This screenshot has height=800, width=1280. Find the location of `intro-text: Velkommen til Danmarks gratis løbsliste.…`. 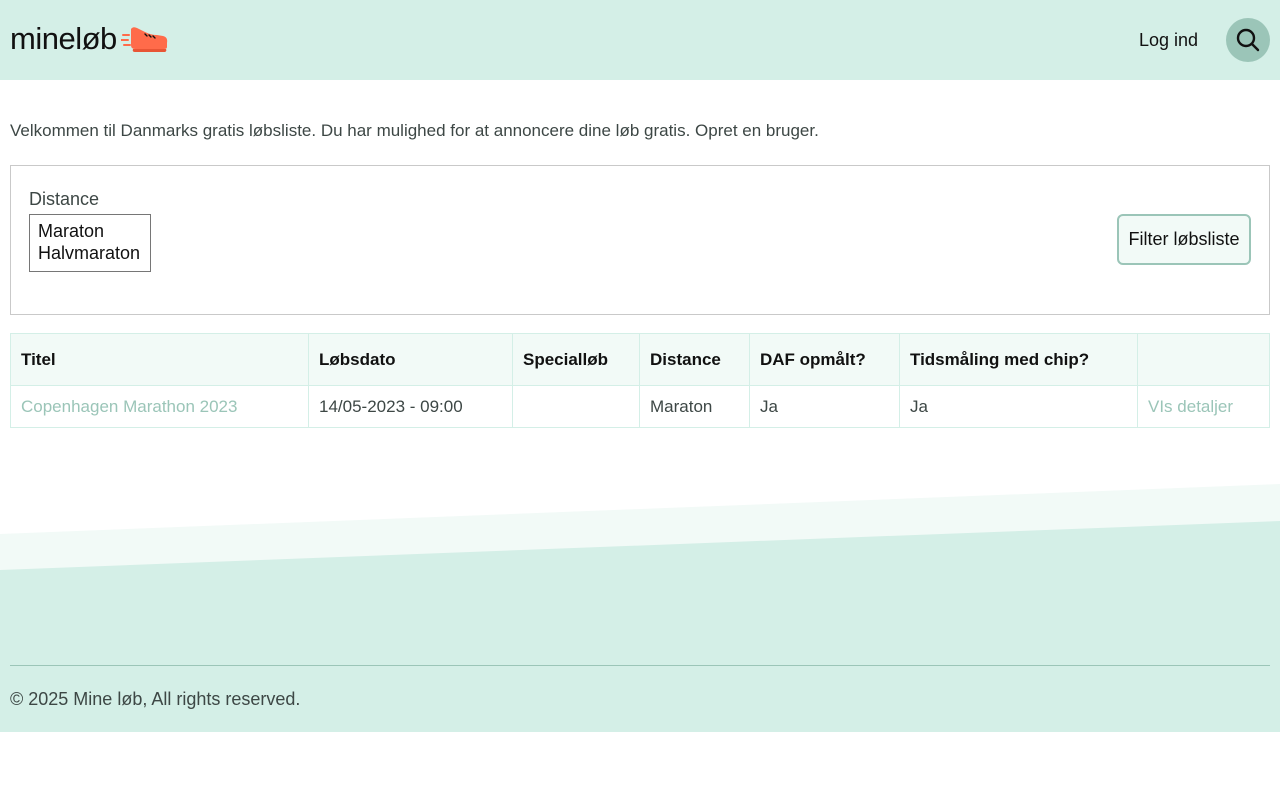

intro-text: Velkommen til Danmarks gratis løbsliste.… is located at coordinates (414, 130).